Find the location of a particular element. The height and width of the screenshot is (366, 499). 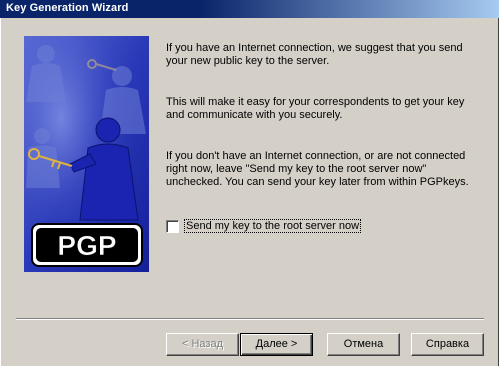

pgp-logo-text: PGP is located at coordinates (86, 245).